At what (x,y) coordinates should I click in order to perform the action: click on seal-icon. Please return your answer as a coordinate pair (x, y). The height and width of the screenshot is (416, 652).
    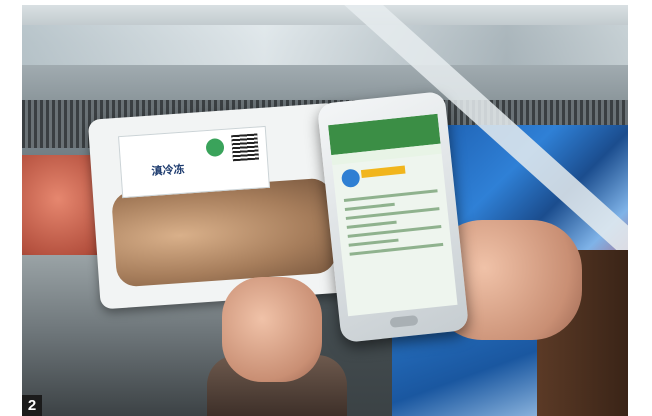
    Looking at the image, I should click on (215, 147).